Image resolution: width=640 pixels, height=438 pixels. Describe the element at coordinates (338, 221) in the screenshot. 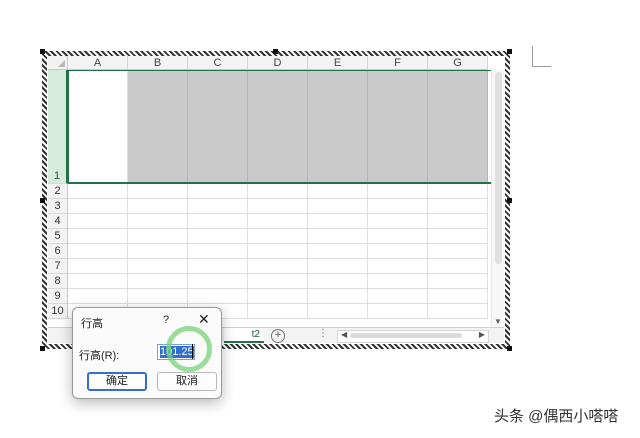

I see `cell-e4` at that location.